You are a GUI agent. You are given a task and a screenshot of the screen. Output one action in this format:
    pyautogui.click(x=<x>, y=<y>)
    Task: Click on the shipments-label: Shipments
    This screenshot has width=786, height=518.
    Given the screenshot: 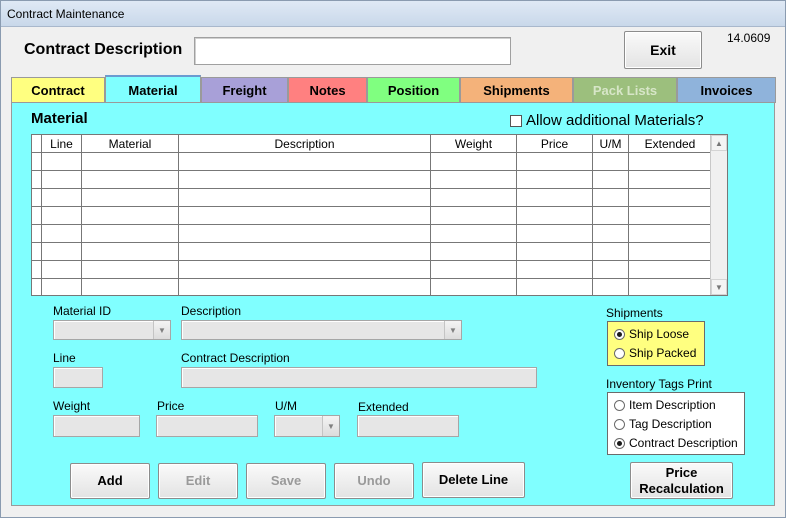 What is the action you would take?
    pyautogui.click(x=634, y=313)
    